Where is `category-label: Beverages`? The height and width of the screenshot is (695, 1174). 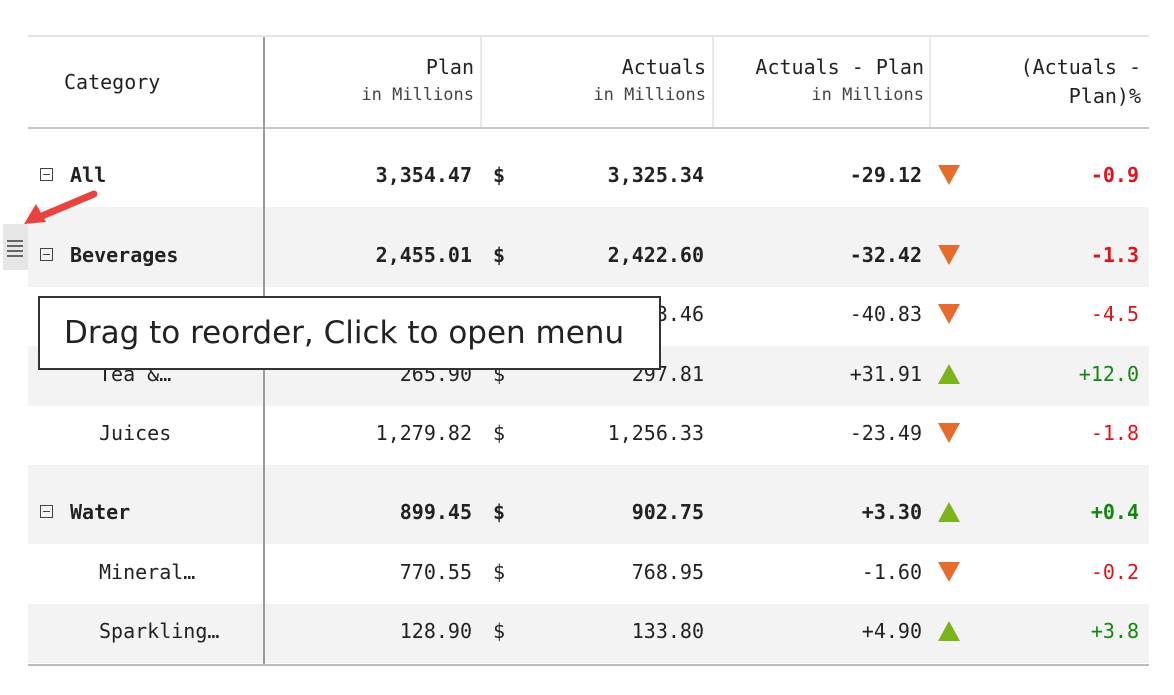
category-label: Beverages is located at coordinates (124, 255).